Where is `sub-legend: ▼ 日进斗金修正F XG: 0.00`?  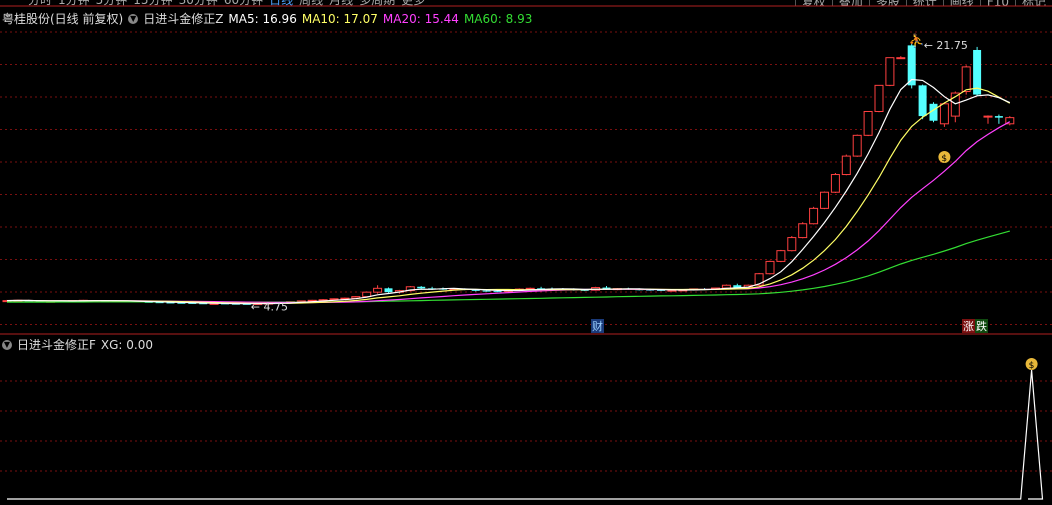
sub-legend: ▼ 日进斗金修正F XG: 0.00 is located at coordinates (77, 344).